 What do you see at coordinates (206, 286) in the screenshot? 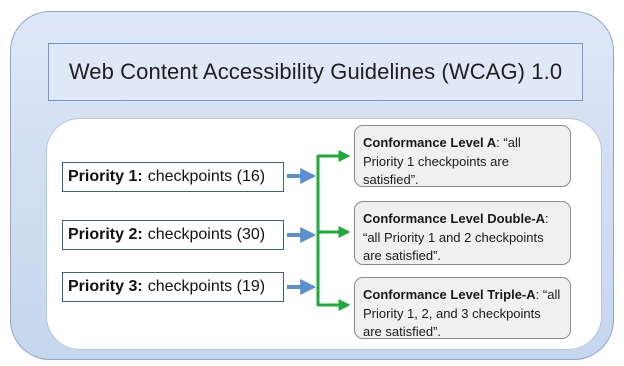
I see `priority-3-text: checkpoints (19)` at bounding box center [206, 286].